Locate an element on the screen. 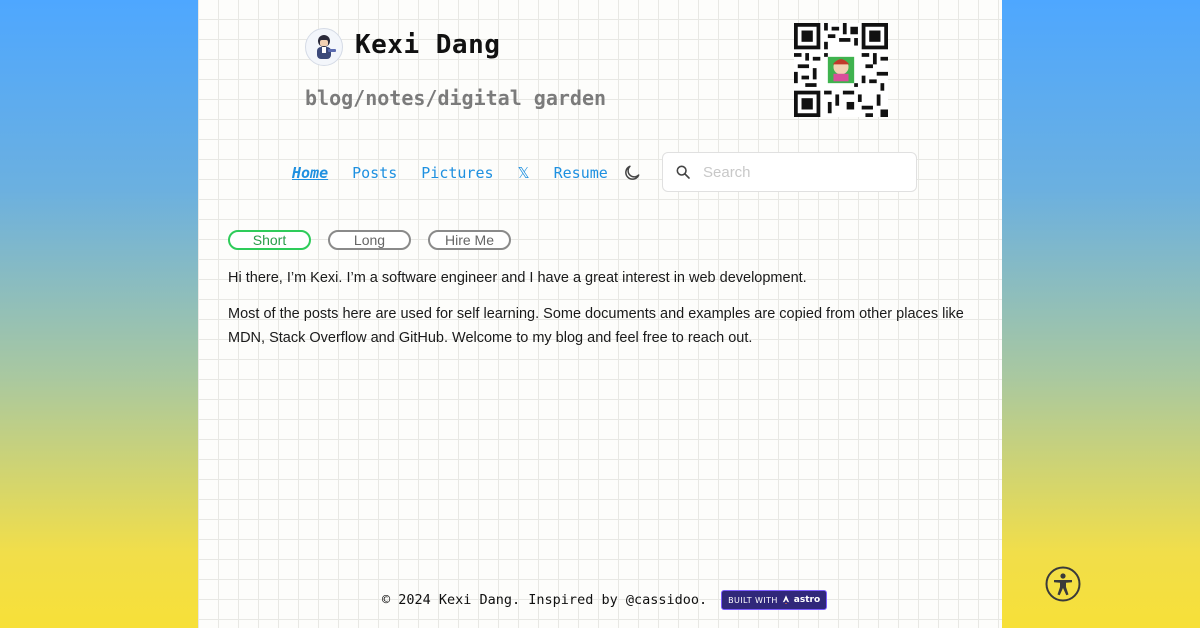  nav-pictures-link: Pictures is located at coordinates (457, 173).